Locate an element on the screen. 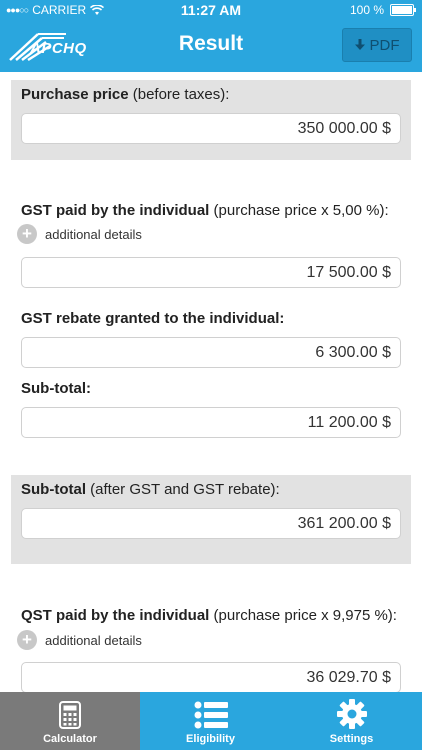 This screenshot has width=422, height=750. pdf-button: PDF is located at coordinates (377, 45).